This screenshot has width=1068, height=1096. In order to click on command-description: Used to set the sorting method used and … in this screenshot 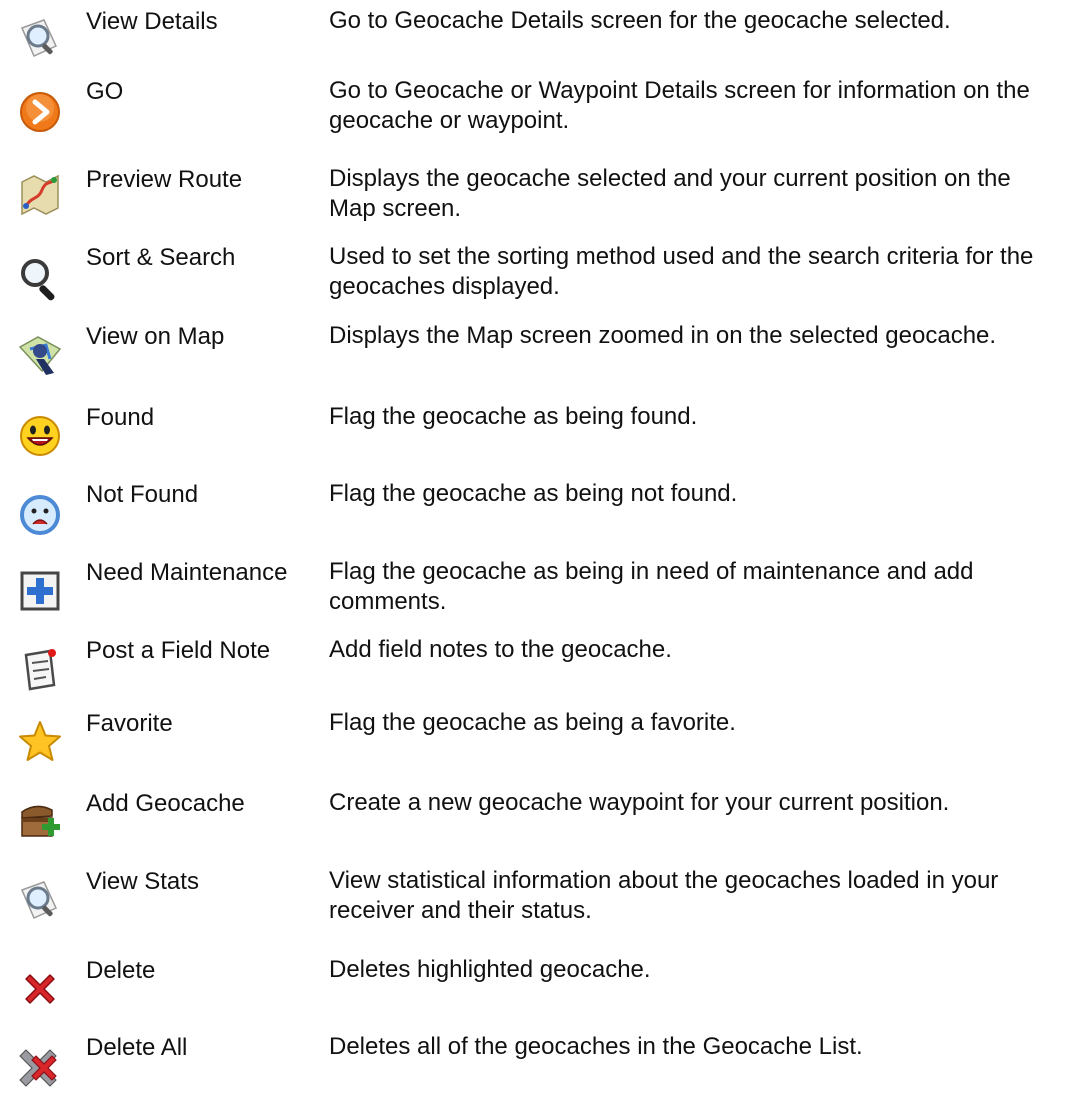, I will do `click(681, 271)`.